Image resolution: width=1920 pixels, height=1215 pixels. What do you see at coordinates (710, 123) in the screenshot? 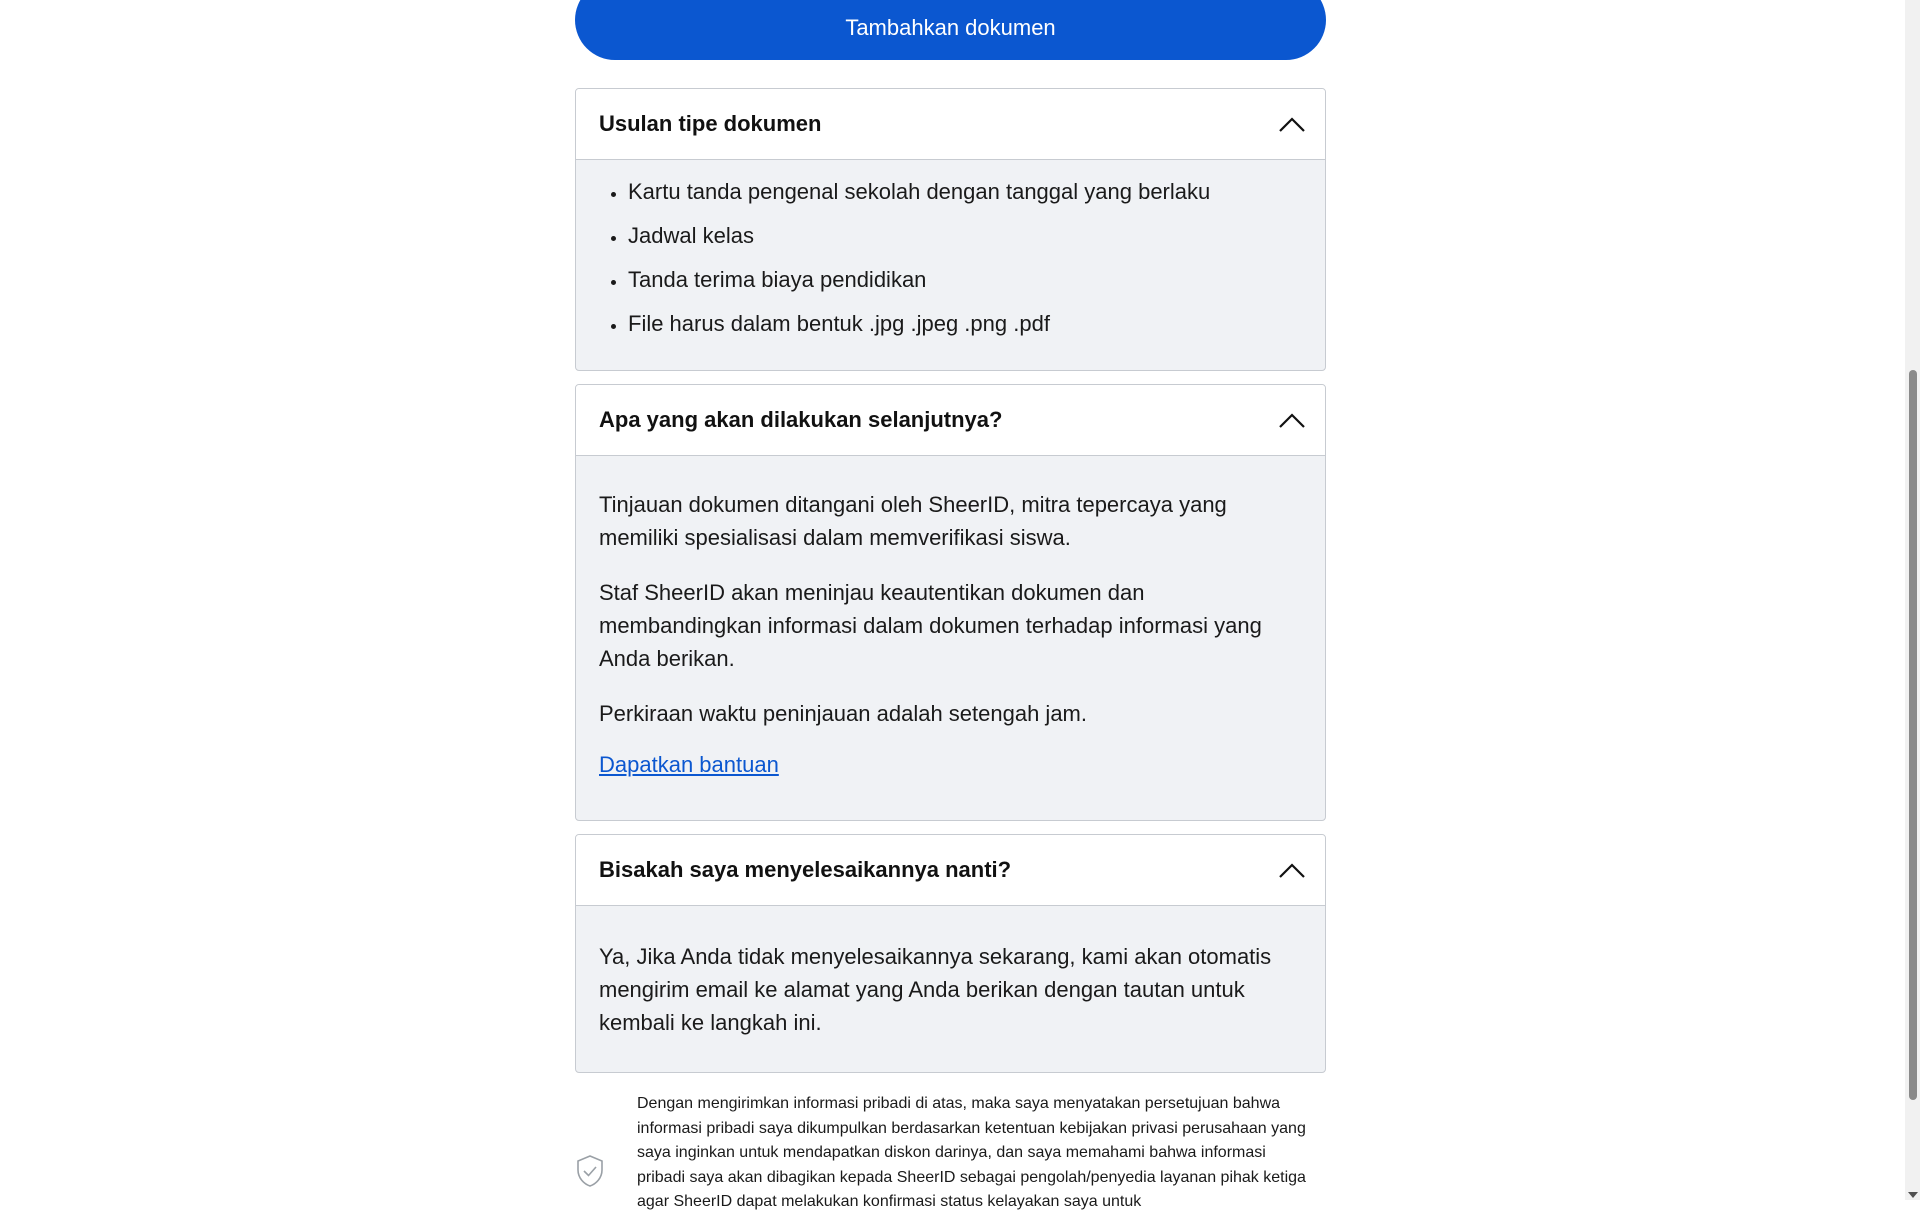
I see `panel-title: Usulan tipe dokumen` at bounding box center [710, 123].